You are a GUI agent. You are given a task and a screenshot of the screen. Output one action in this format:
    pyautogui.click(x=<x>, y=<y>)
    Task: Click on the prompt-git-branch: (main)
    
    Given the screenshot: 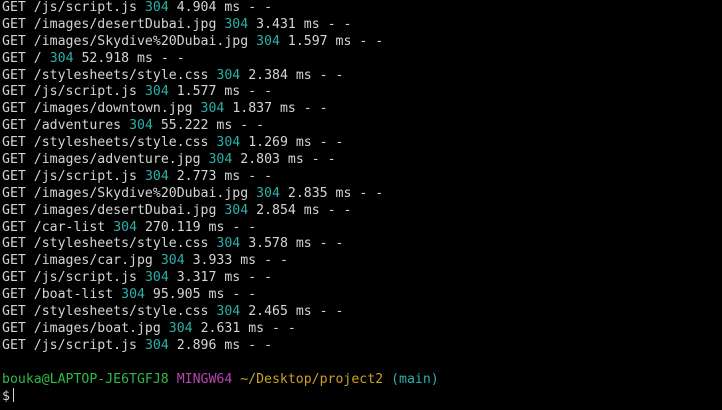 What is the action you would take?
    pyautogui.click(x=415, y=379)
    